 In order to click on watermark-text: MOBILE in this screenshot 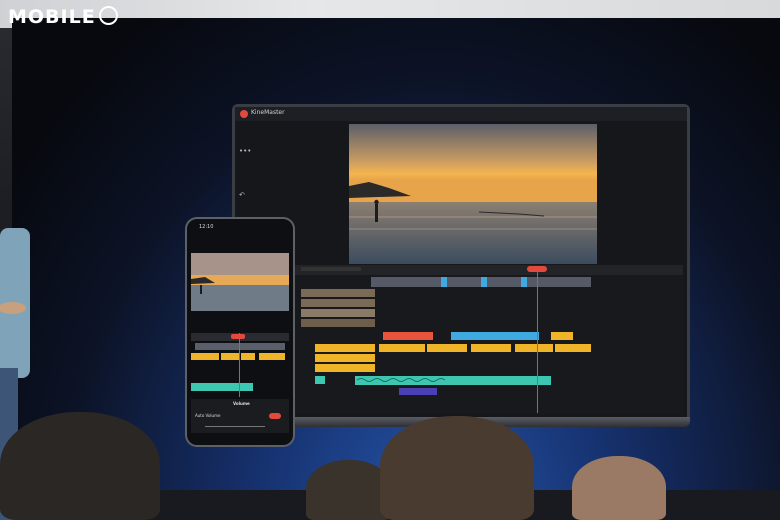, I will do `click(52, 17)`.